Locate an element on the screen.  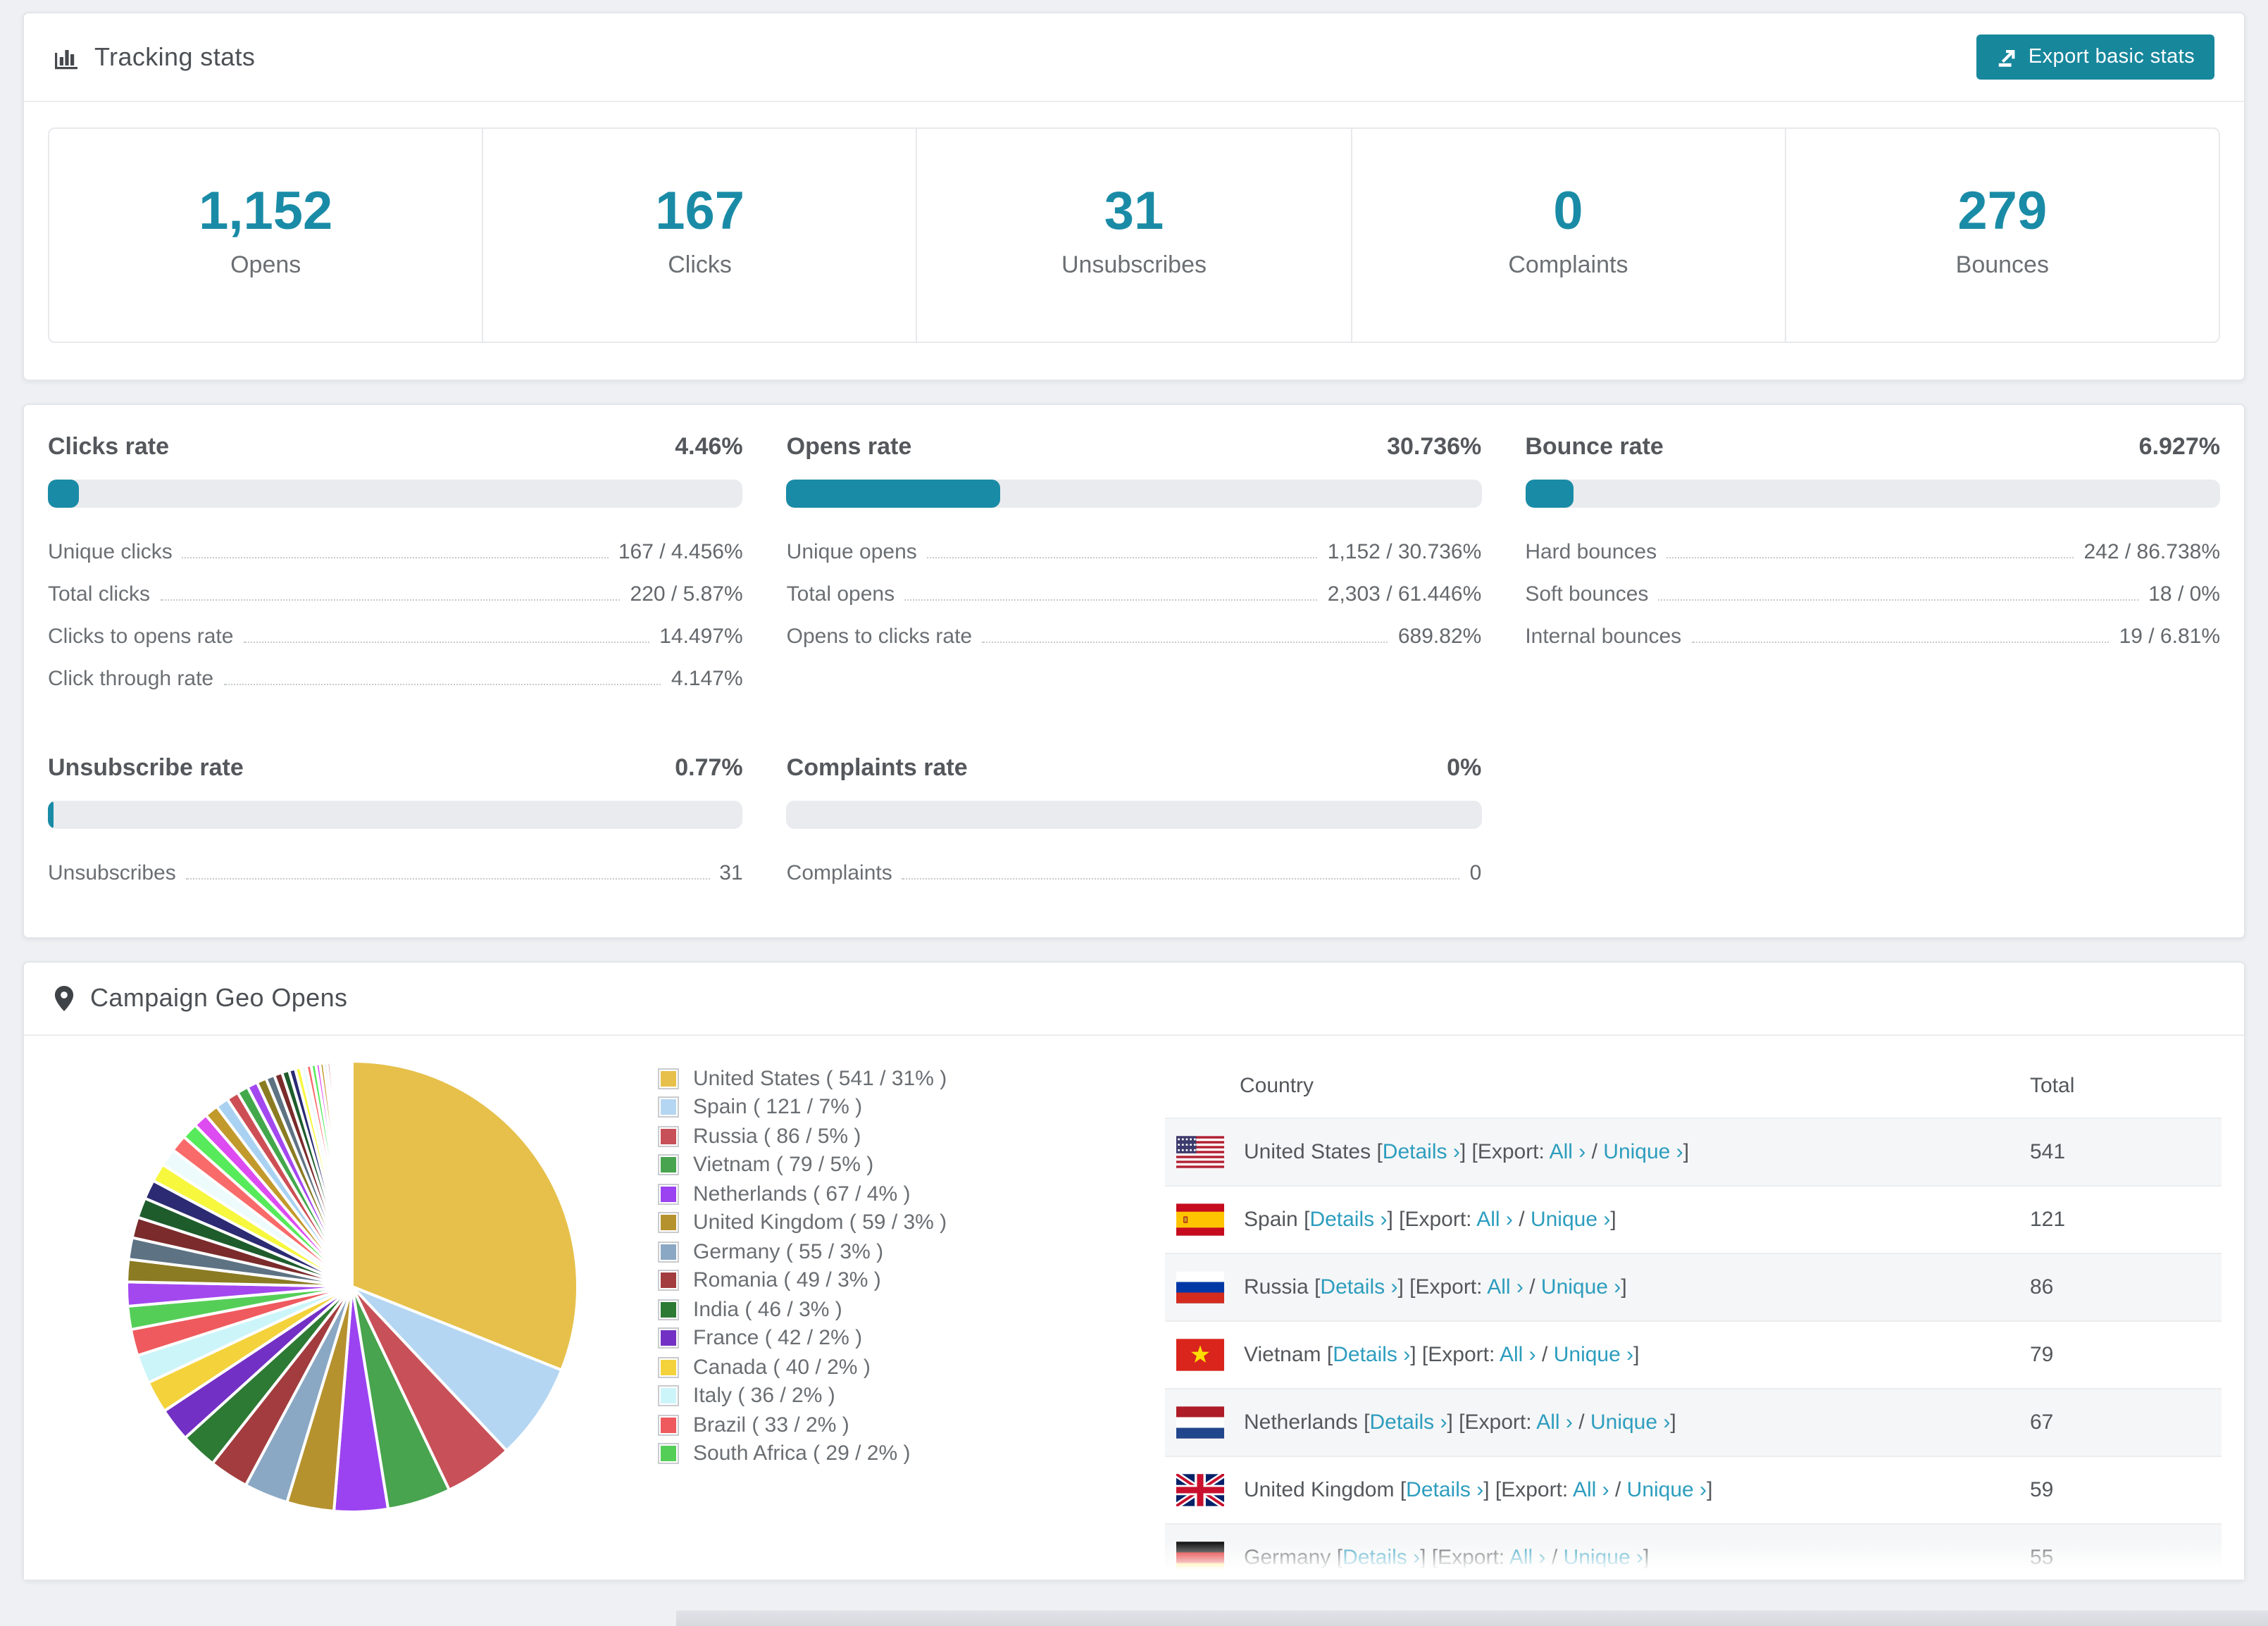
stat-value: 1,152 is located at coordinates (266, 212).